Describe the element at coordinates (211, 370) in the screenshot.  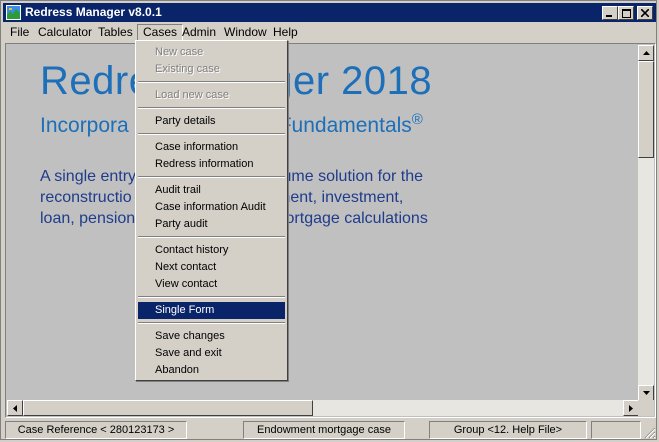
I see `menu-item-abandon: Abandon` at that location.